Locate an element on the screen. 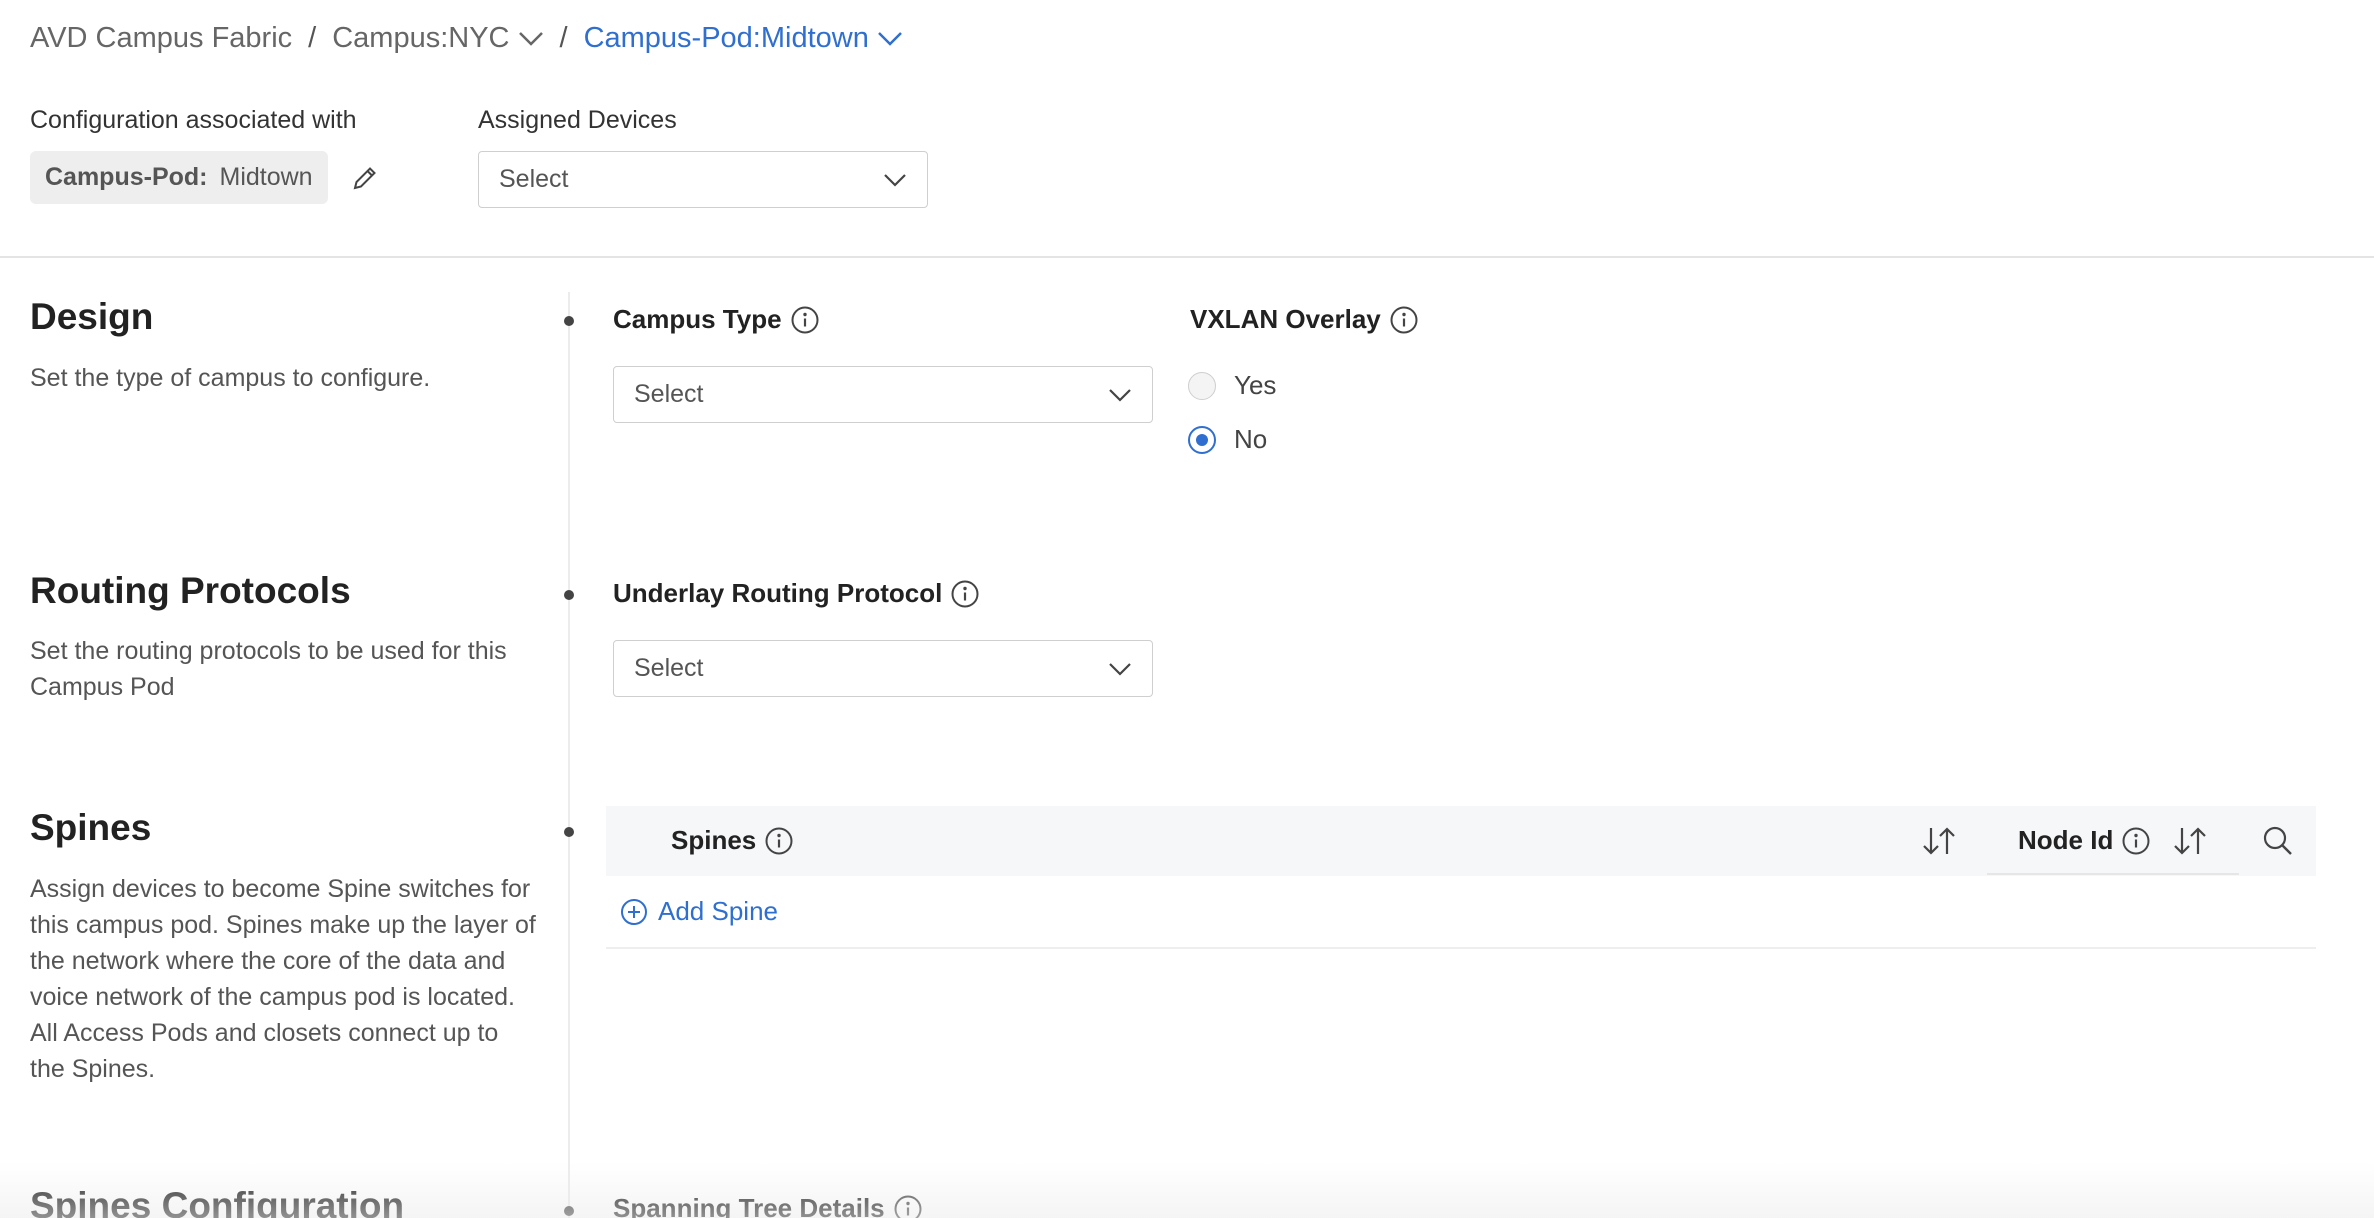 The height and width of the screenshot is (1218, 2374). association-chip-key: Campus-Pod: is located at coordinates (126, 177).